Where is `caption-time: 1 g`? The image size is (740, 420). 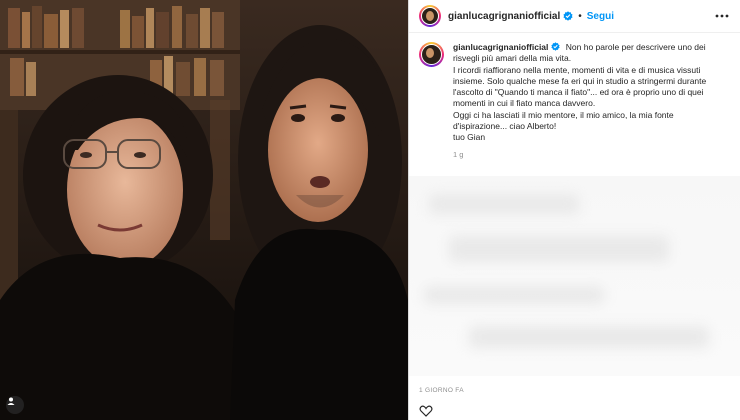 caption-time: 1 g is located at coordinates (458, 154).